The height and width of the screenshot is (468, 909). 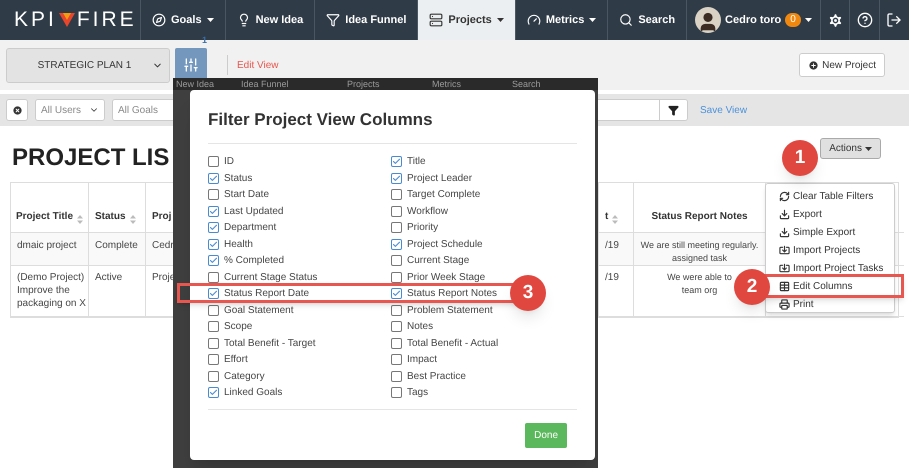 What do you see at coordinates (436, 377) in the screenshot?
I see `option-label: Best Practice` at bounding box center [436, 377].